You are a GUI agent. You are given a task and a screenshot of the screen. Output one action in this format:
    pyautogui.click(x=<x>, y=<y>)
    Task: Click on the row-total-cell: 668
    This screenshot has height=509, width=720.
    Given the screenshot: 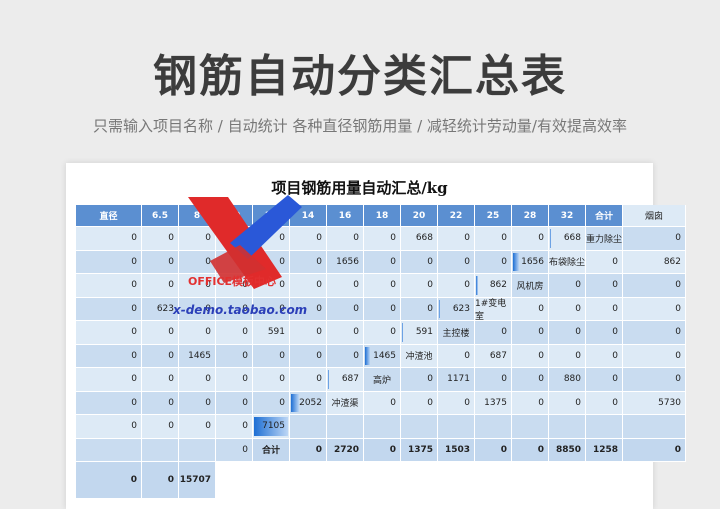 What is the action you would take?
    pyautogui.click(x=567, y=239)
    